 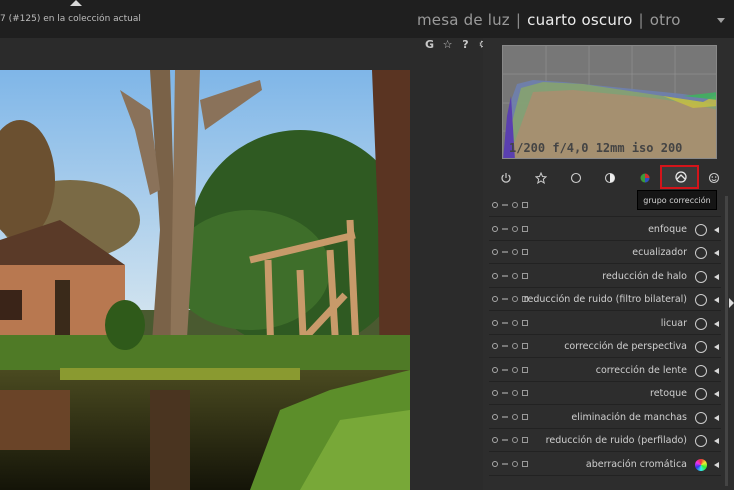 I want to click on effects-icon, so click(x=714, y=178).